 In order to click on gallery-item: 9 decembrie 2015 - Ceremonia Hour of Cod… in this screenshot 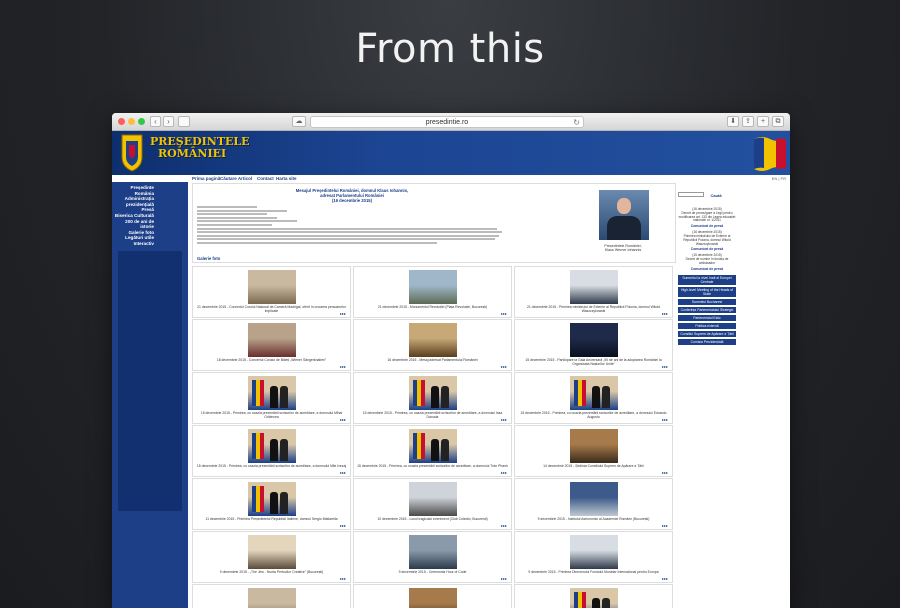, I will do `click(432, 557)`.